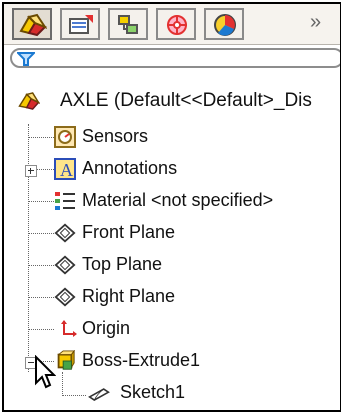 This screenshot has height=412, width=341. What do you see at coordinates (186, 100) in the screenshot?
I see `tree-root-label: AXLE (Default<<Default>_Dis` at bounding box center [186, 100].